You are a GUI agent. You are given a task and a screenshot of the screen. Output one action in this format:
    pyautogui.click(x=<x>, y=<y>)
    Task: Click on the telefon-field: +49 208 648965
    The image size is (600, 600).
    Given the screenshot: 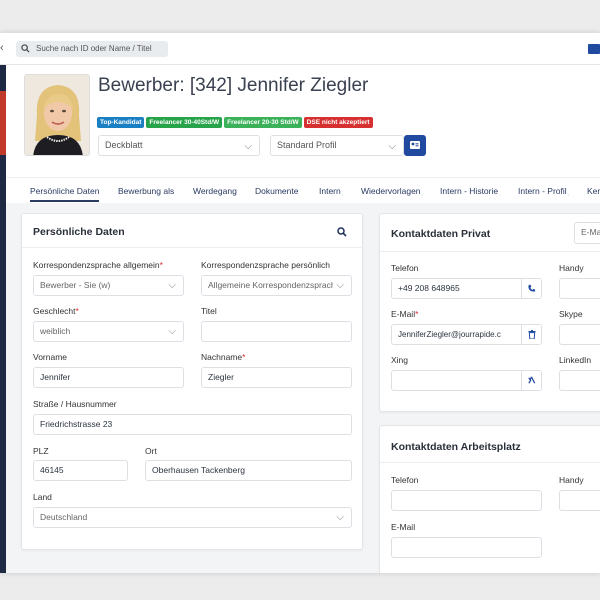 What is the action you would take?
    pyautogui.click(x=466, y=288)
    